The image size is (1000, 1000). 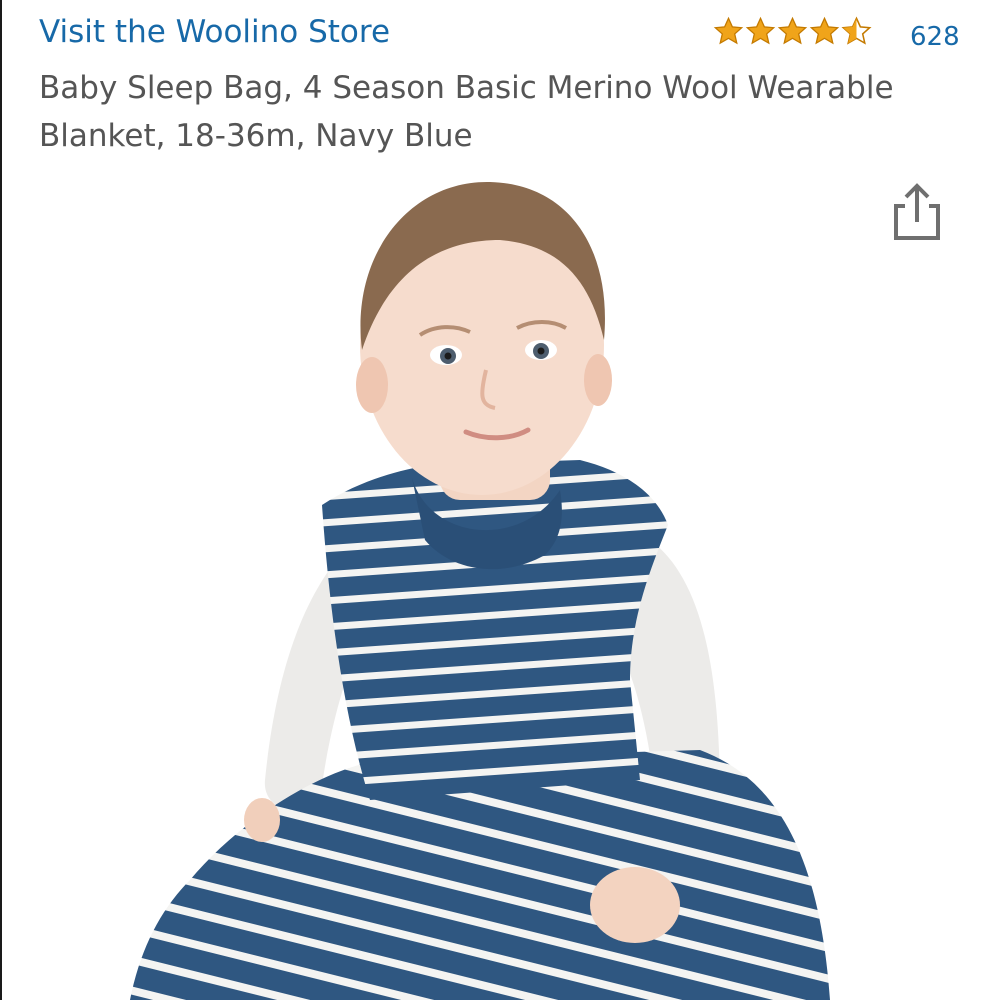 I want to click on review-count: 628, so click(x=935, y=37).